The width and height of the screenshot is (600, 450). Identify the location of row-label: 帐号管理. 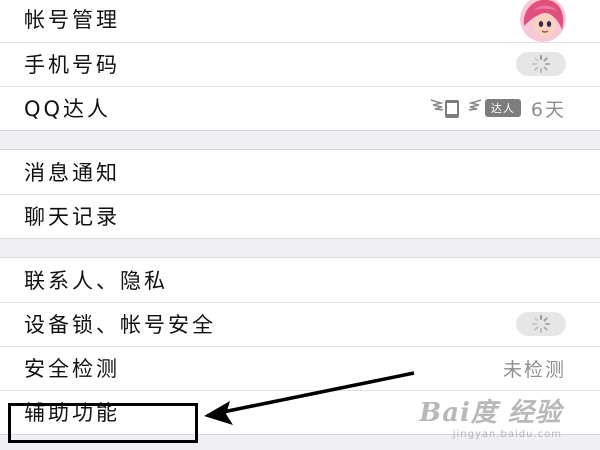
(72, 20).